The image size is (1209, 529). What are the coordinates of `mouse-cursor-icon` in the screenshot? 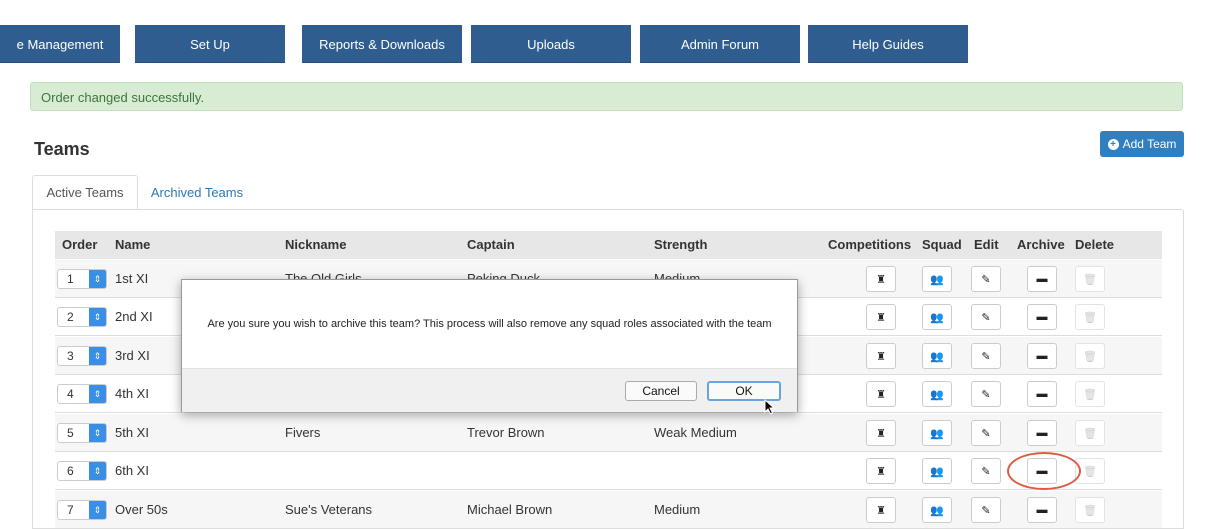 It's located at (770, 407).